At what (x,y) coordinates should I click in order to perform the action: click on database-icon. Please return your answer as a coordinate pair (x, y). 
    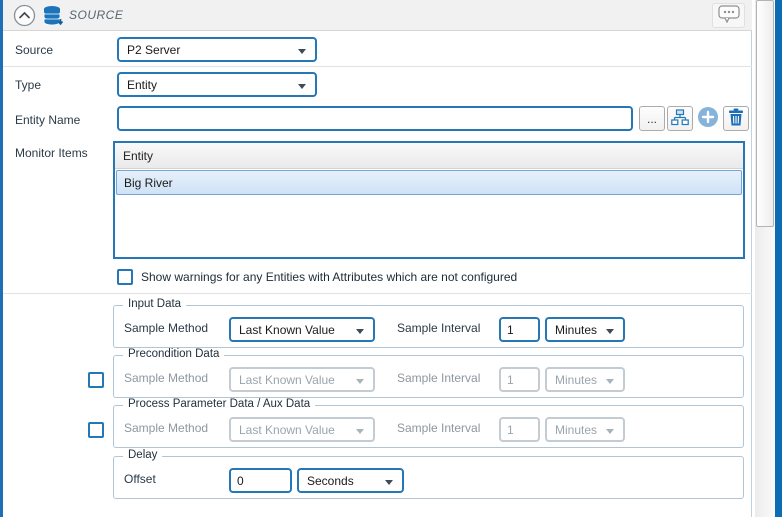
    Looking at the image, I should click on (53, 18).